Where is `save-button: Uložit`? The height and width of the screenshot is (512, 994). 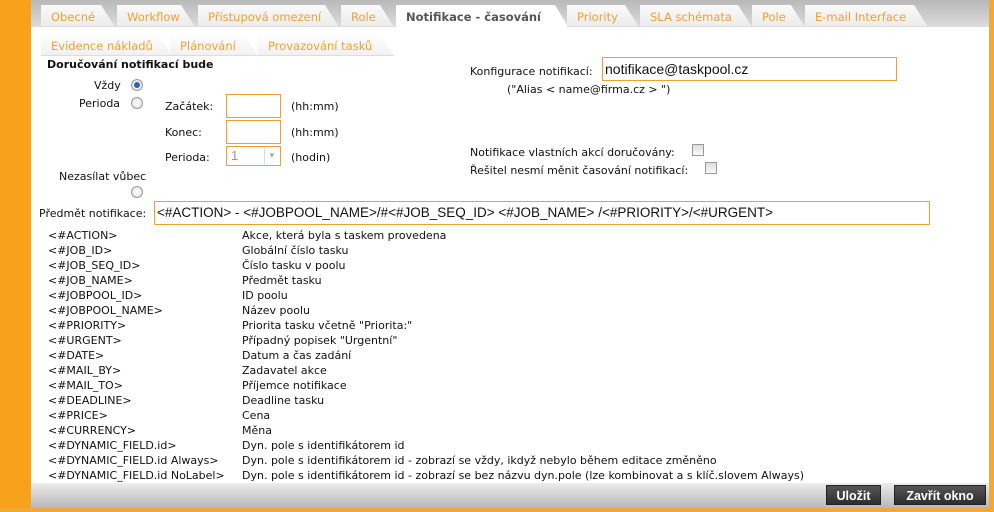 save-button: Uložit is located at coordinates (853, 495).